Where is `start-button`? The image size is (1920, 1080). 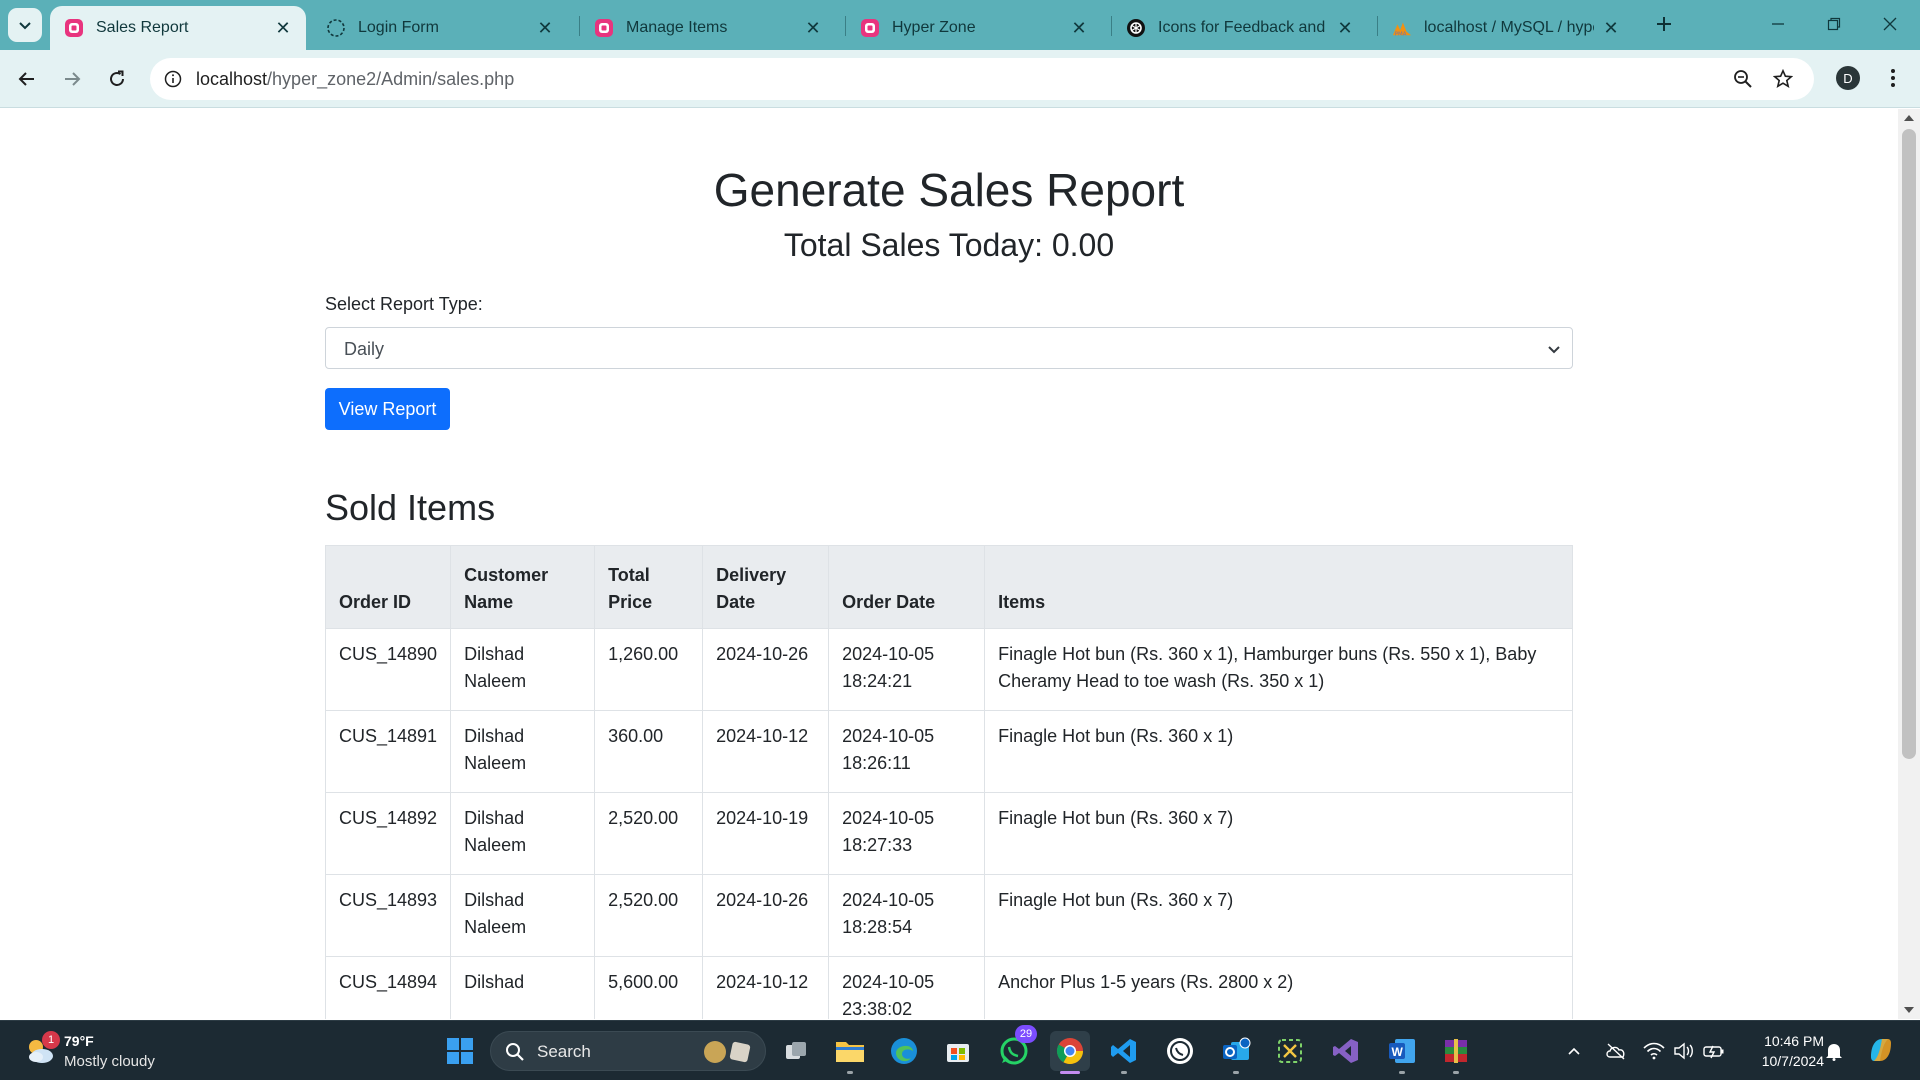
start-button is located at coordinates (460, 1051).